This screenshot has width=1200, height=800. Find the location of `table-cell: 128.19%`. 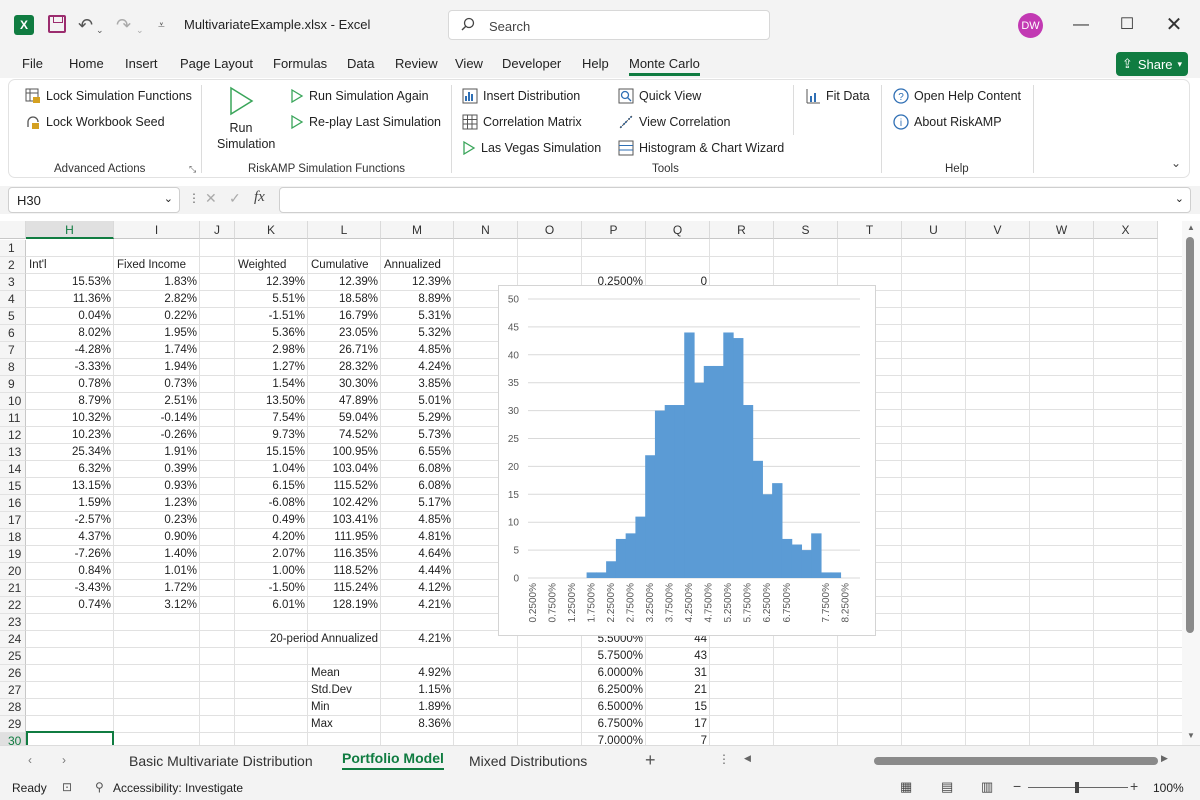

table-cell: 128.19% is located at coordinates (344, 605).